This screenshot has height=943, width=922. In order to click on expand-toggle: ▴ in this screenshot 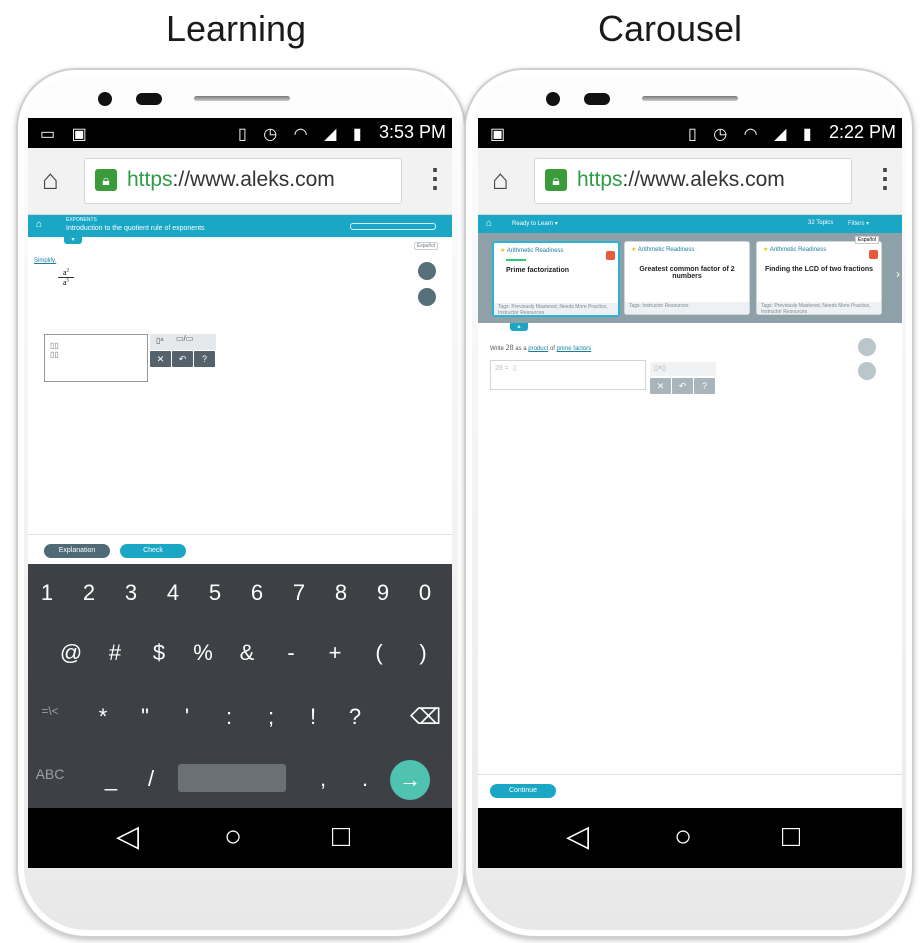, I will do `click(519, 327)`.